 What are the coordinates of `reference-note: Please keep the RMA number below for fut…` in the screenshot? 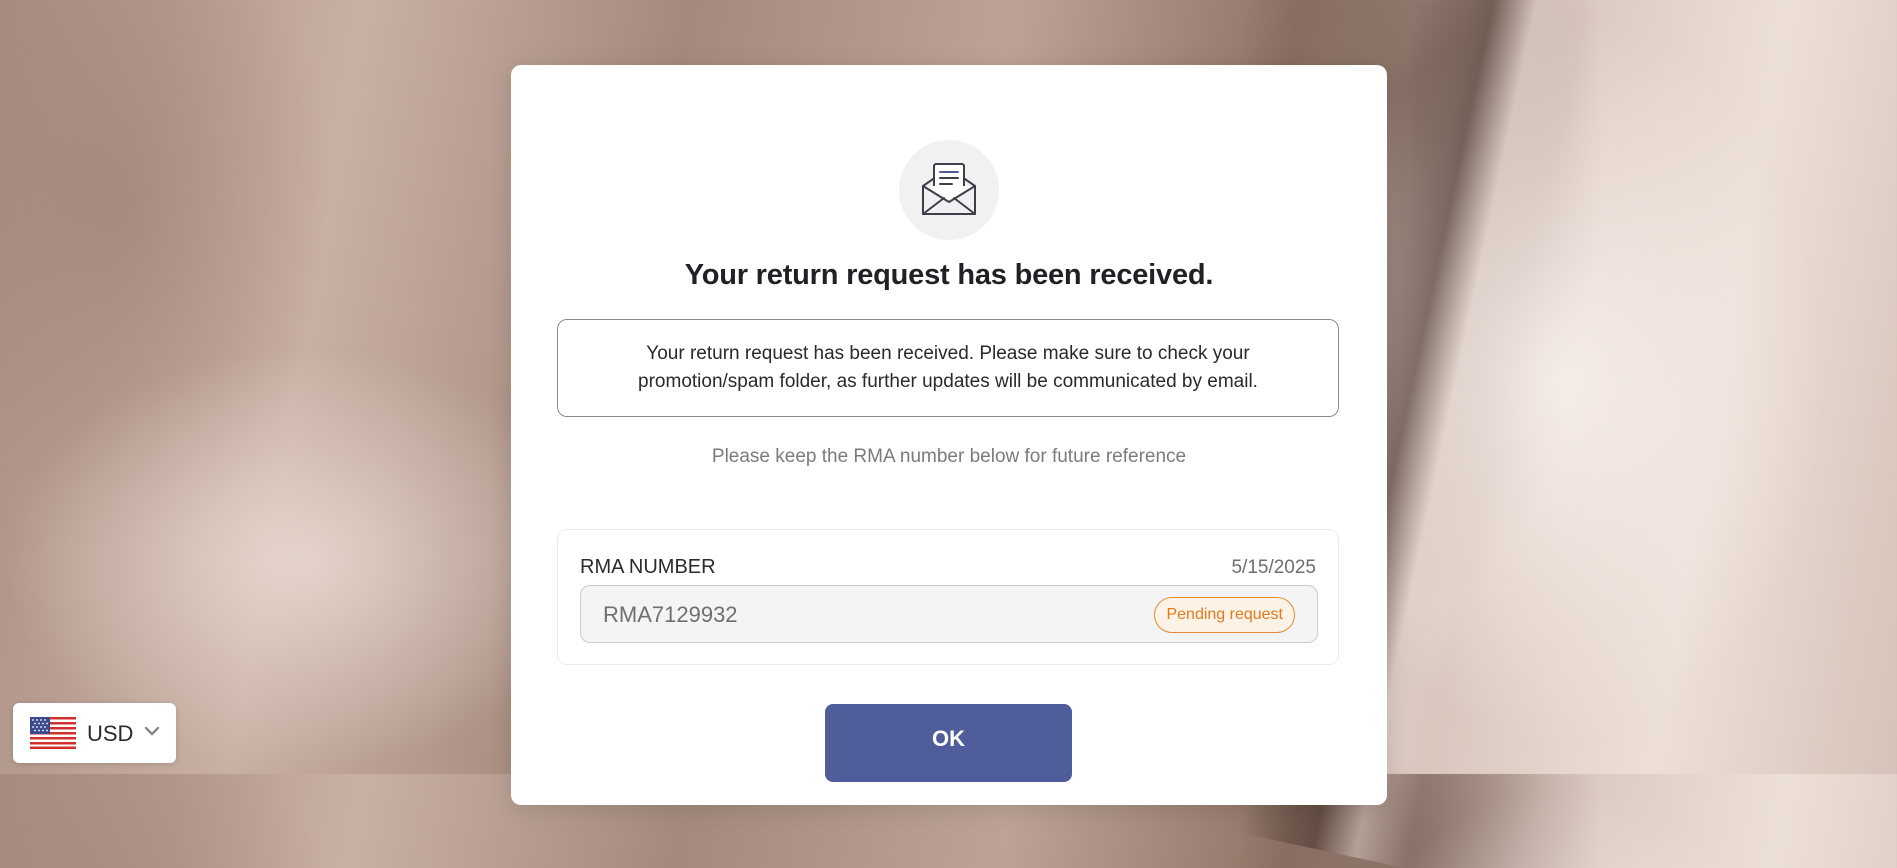 It's located at (949, 456).